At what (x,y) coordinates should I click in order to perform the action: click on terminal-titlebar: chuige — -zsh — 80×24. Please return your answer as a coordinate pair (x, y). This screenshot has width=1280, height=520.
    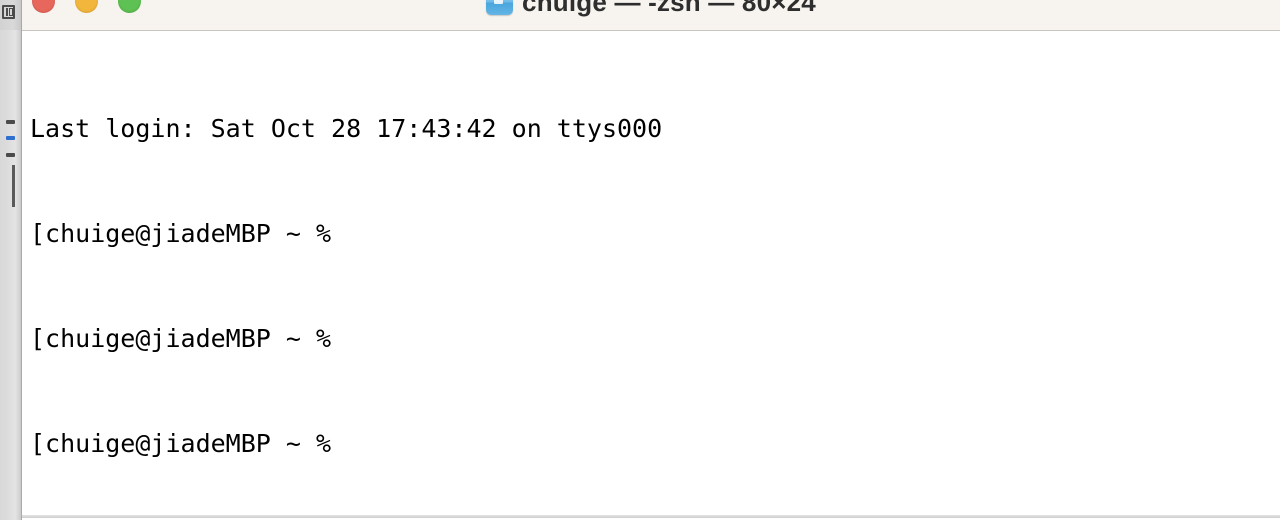
    Looking at the image, I should click on (651, 15).